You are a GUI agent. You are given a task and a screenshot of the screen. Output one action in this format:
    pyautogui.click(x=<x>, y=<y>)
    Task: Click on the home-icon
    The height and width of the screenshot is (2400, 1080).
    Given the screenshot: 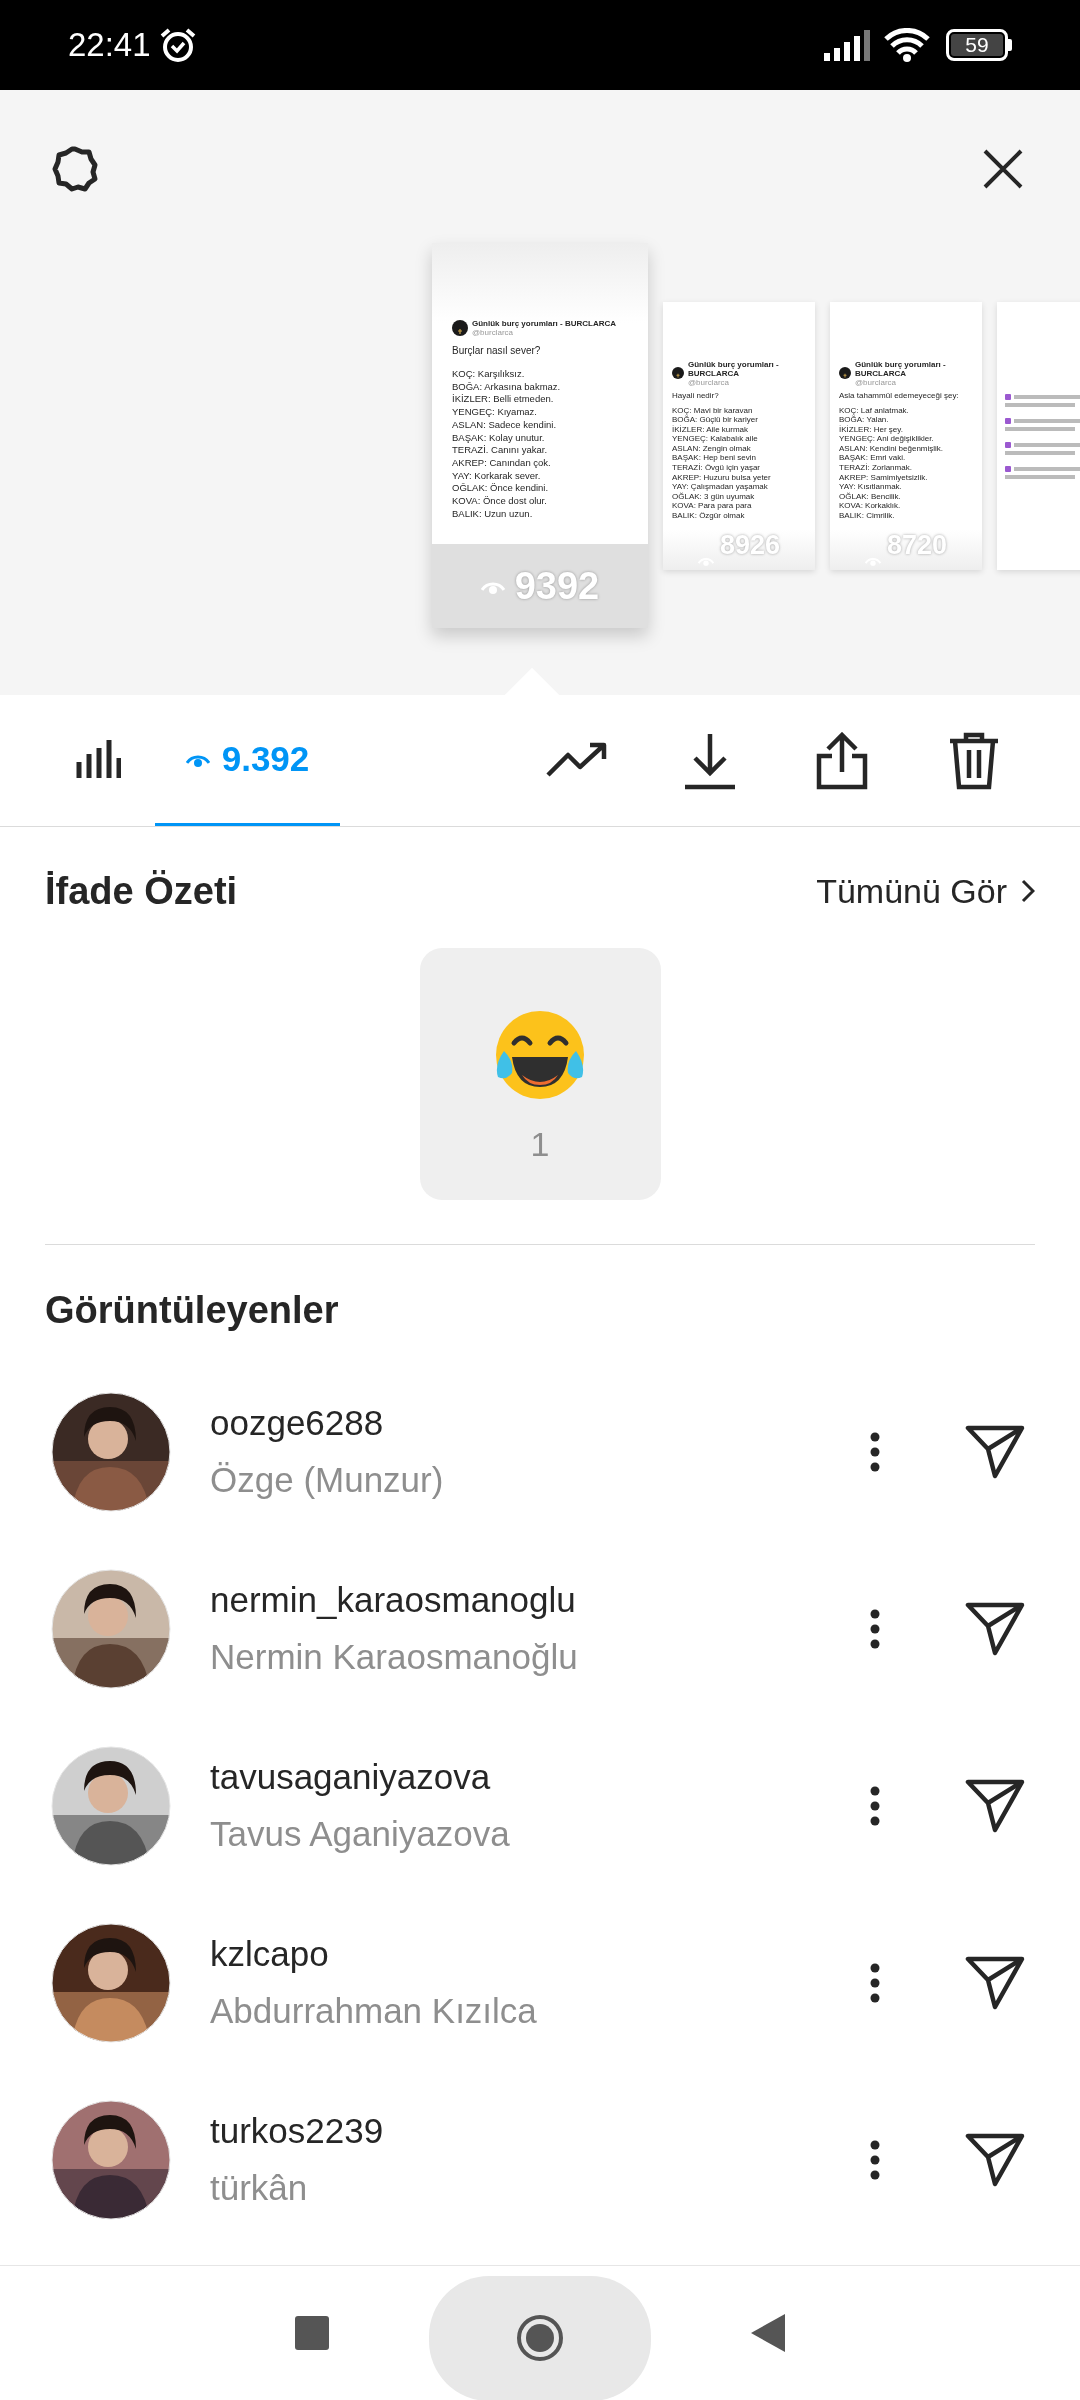 What is the action you would take?
    pyautogui.click(x=540, y=2338)
    